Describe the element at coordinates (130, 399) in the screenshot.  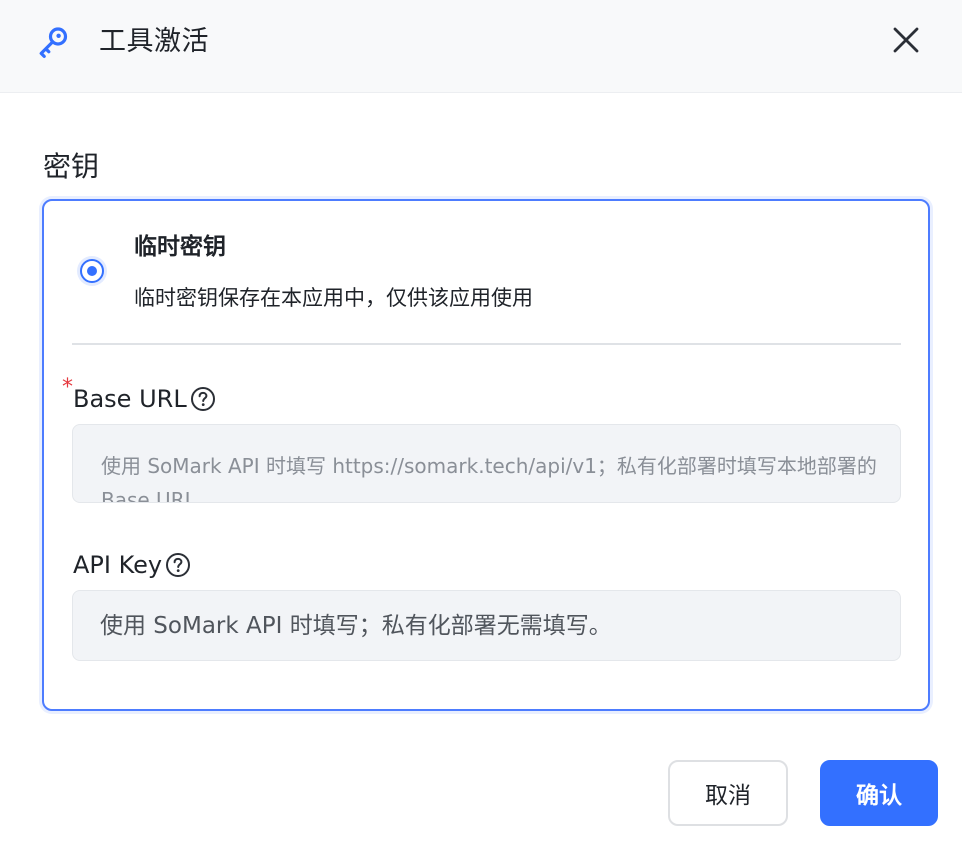
I see `base-url-label-text: Base URL` at that location.